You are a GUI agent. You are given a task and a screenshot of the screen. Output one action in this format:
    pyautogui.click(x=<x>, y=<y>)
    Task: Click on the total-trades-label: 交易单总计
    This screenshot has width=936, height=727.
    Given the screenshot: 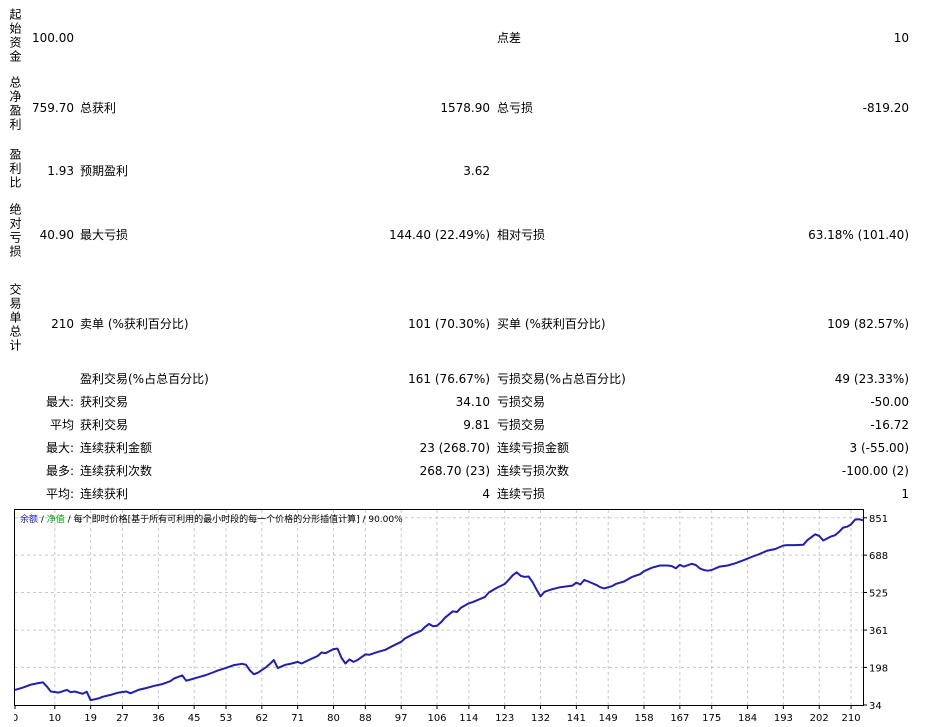 What is the action you would take?
    pyautogui.click(x=15, y=318)
    